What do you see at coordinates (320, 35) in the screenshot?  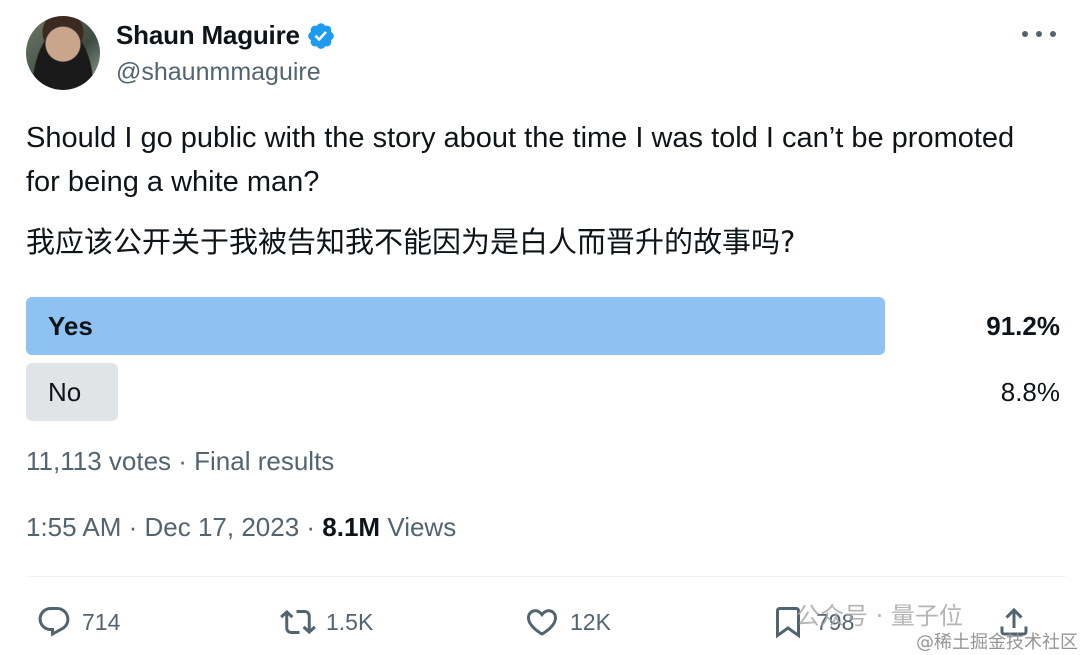 I see `verified-badge-icon` at bounding box center [320, 35].